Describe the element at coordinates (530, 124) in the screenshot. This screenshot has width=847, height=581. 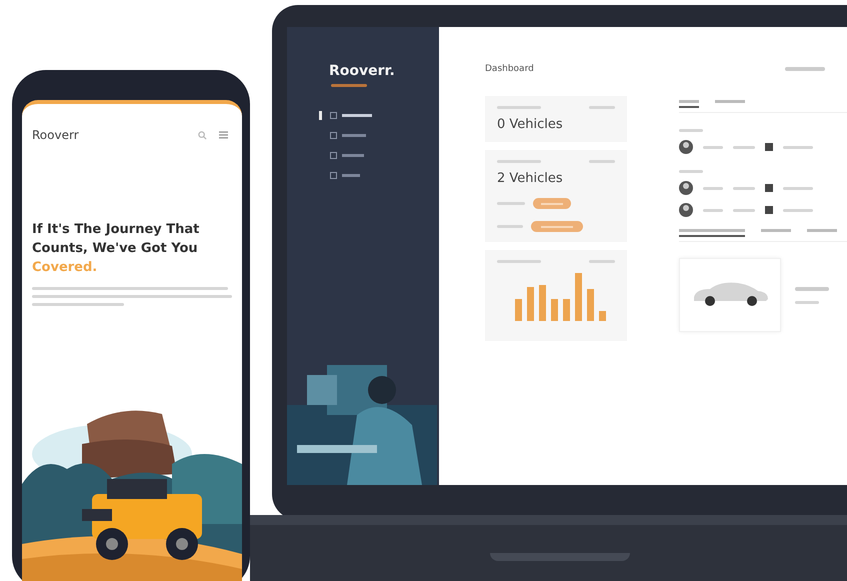
I see `card-value: 0 Vehicles` at that location.